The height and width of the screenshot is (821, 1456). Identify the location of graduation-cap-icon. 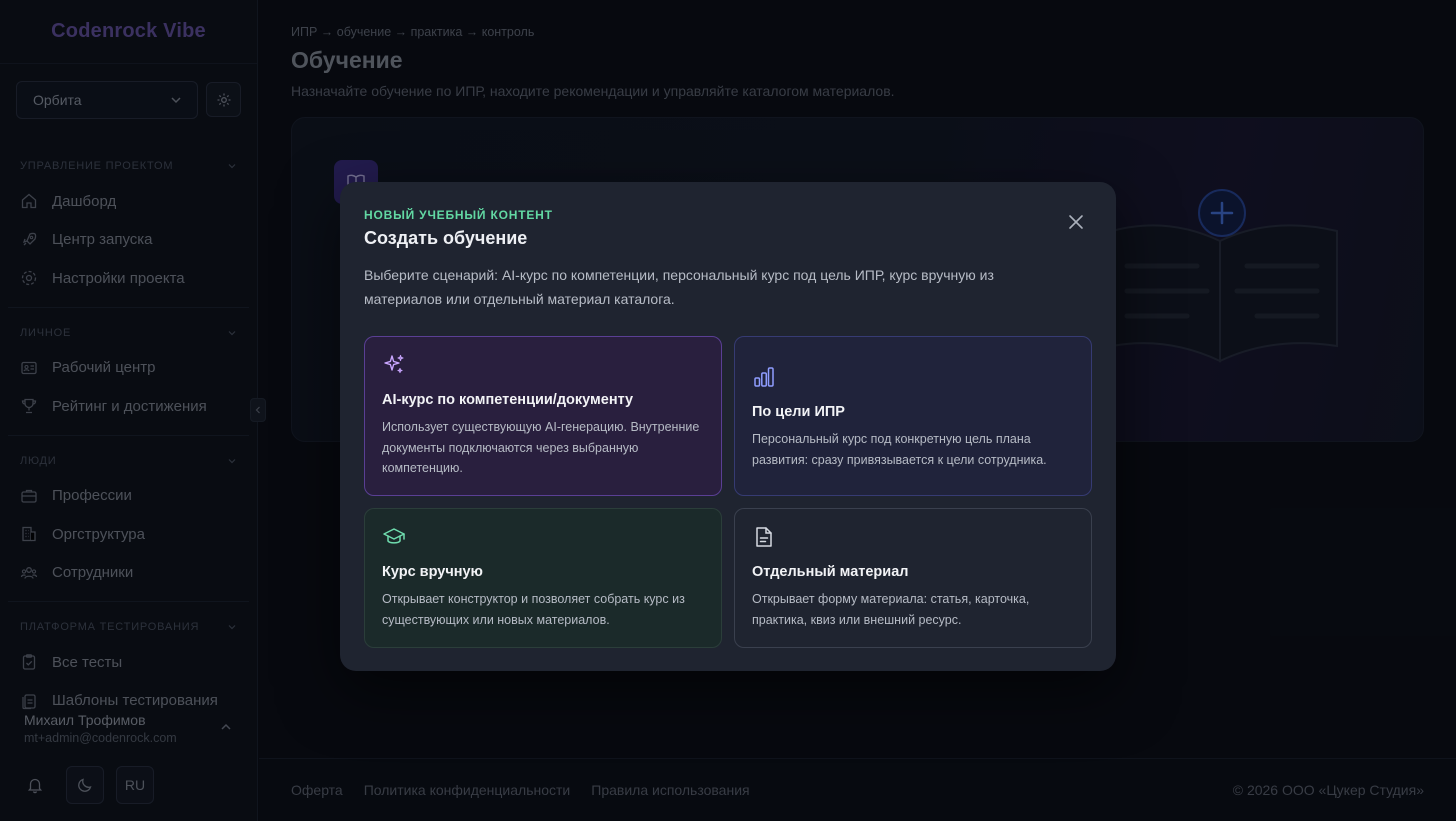
(394, 536).